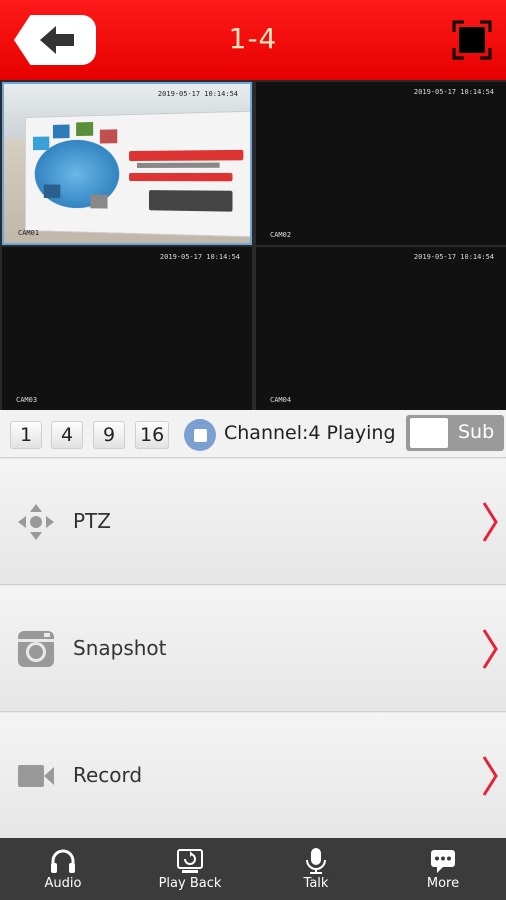 This screenshot has height=900, width=506. I want to click on menu-item-label: PTZ, so click(92, 521).